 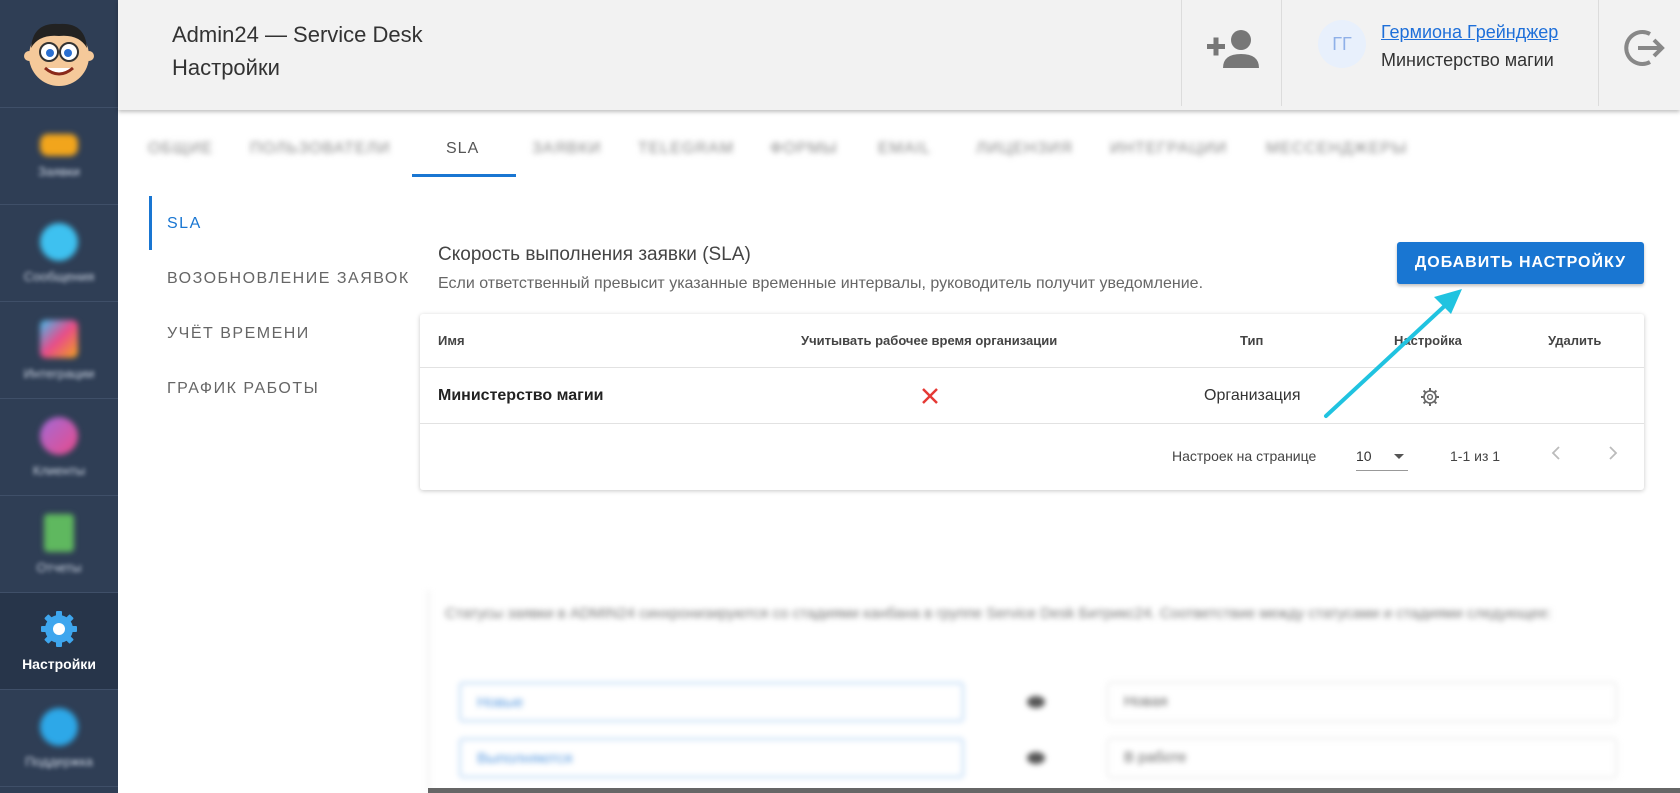 What do you see at coordinates (59, 726) in the screenshot?
I see `support-icon` at bounding box center [59, 726].